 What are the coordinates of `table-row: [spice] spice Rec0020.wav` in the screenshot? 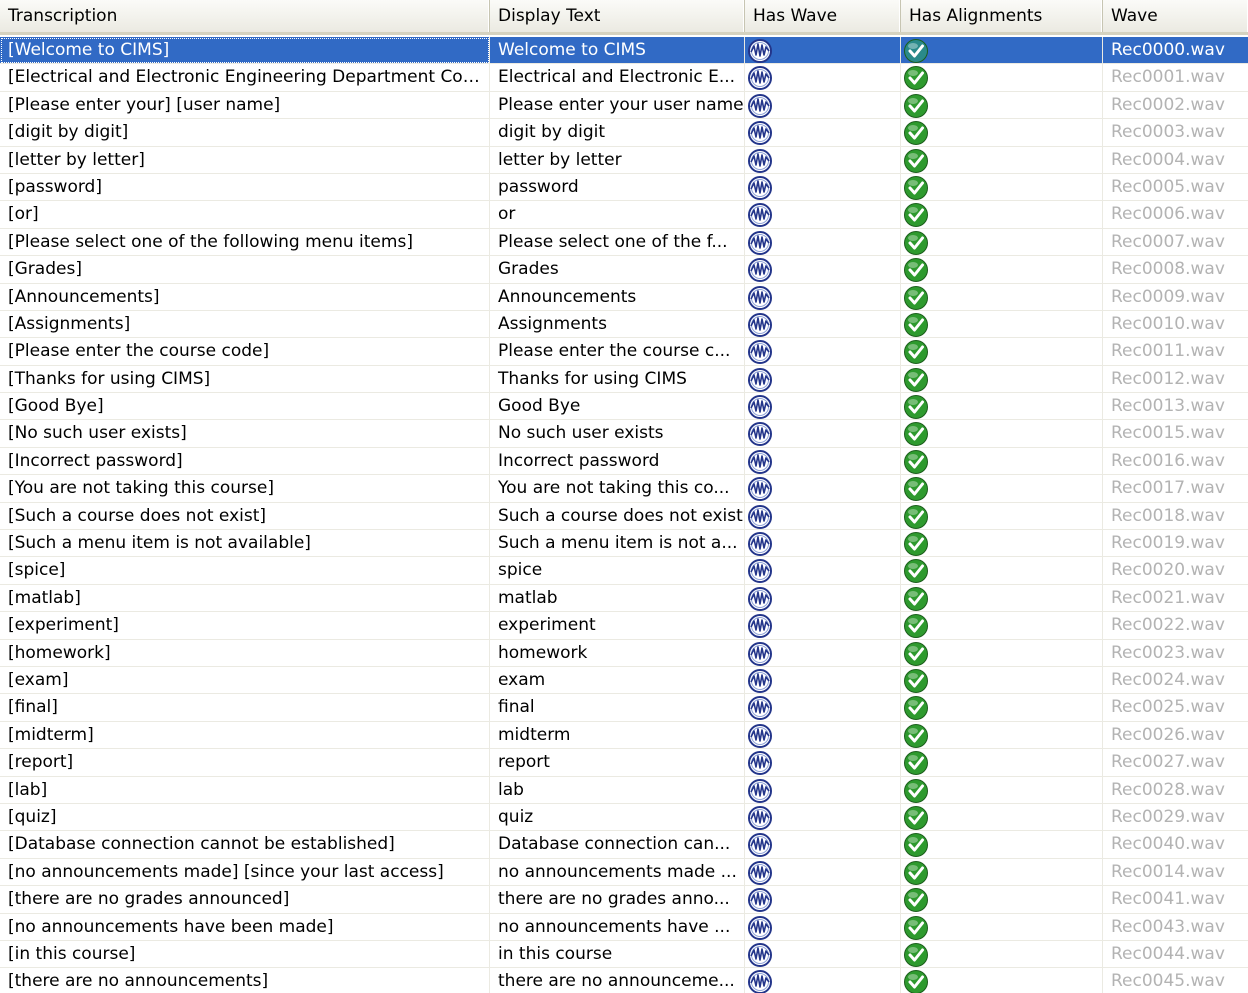 It's located at (624, 571).